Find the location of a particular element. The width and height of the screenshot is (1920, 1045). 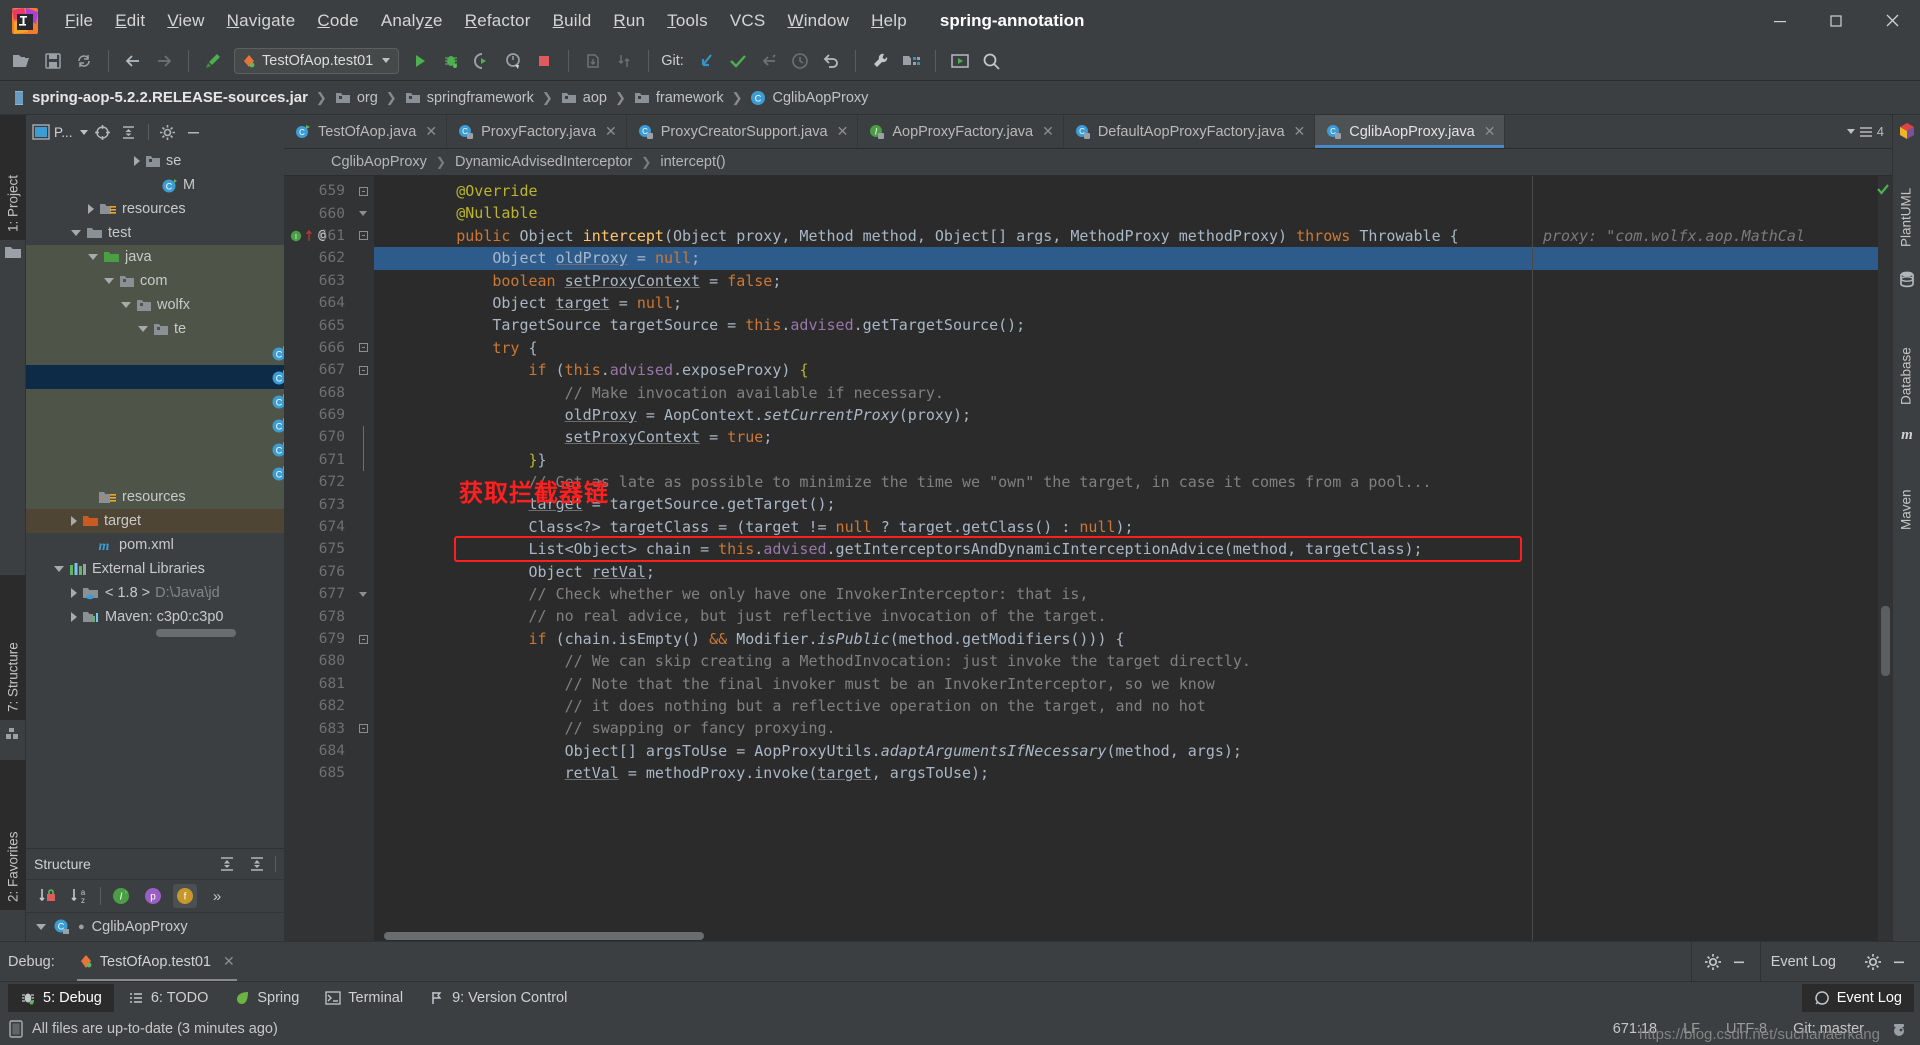

run-icon is located at coordinates (420, 61).